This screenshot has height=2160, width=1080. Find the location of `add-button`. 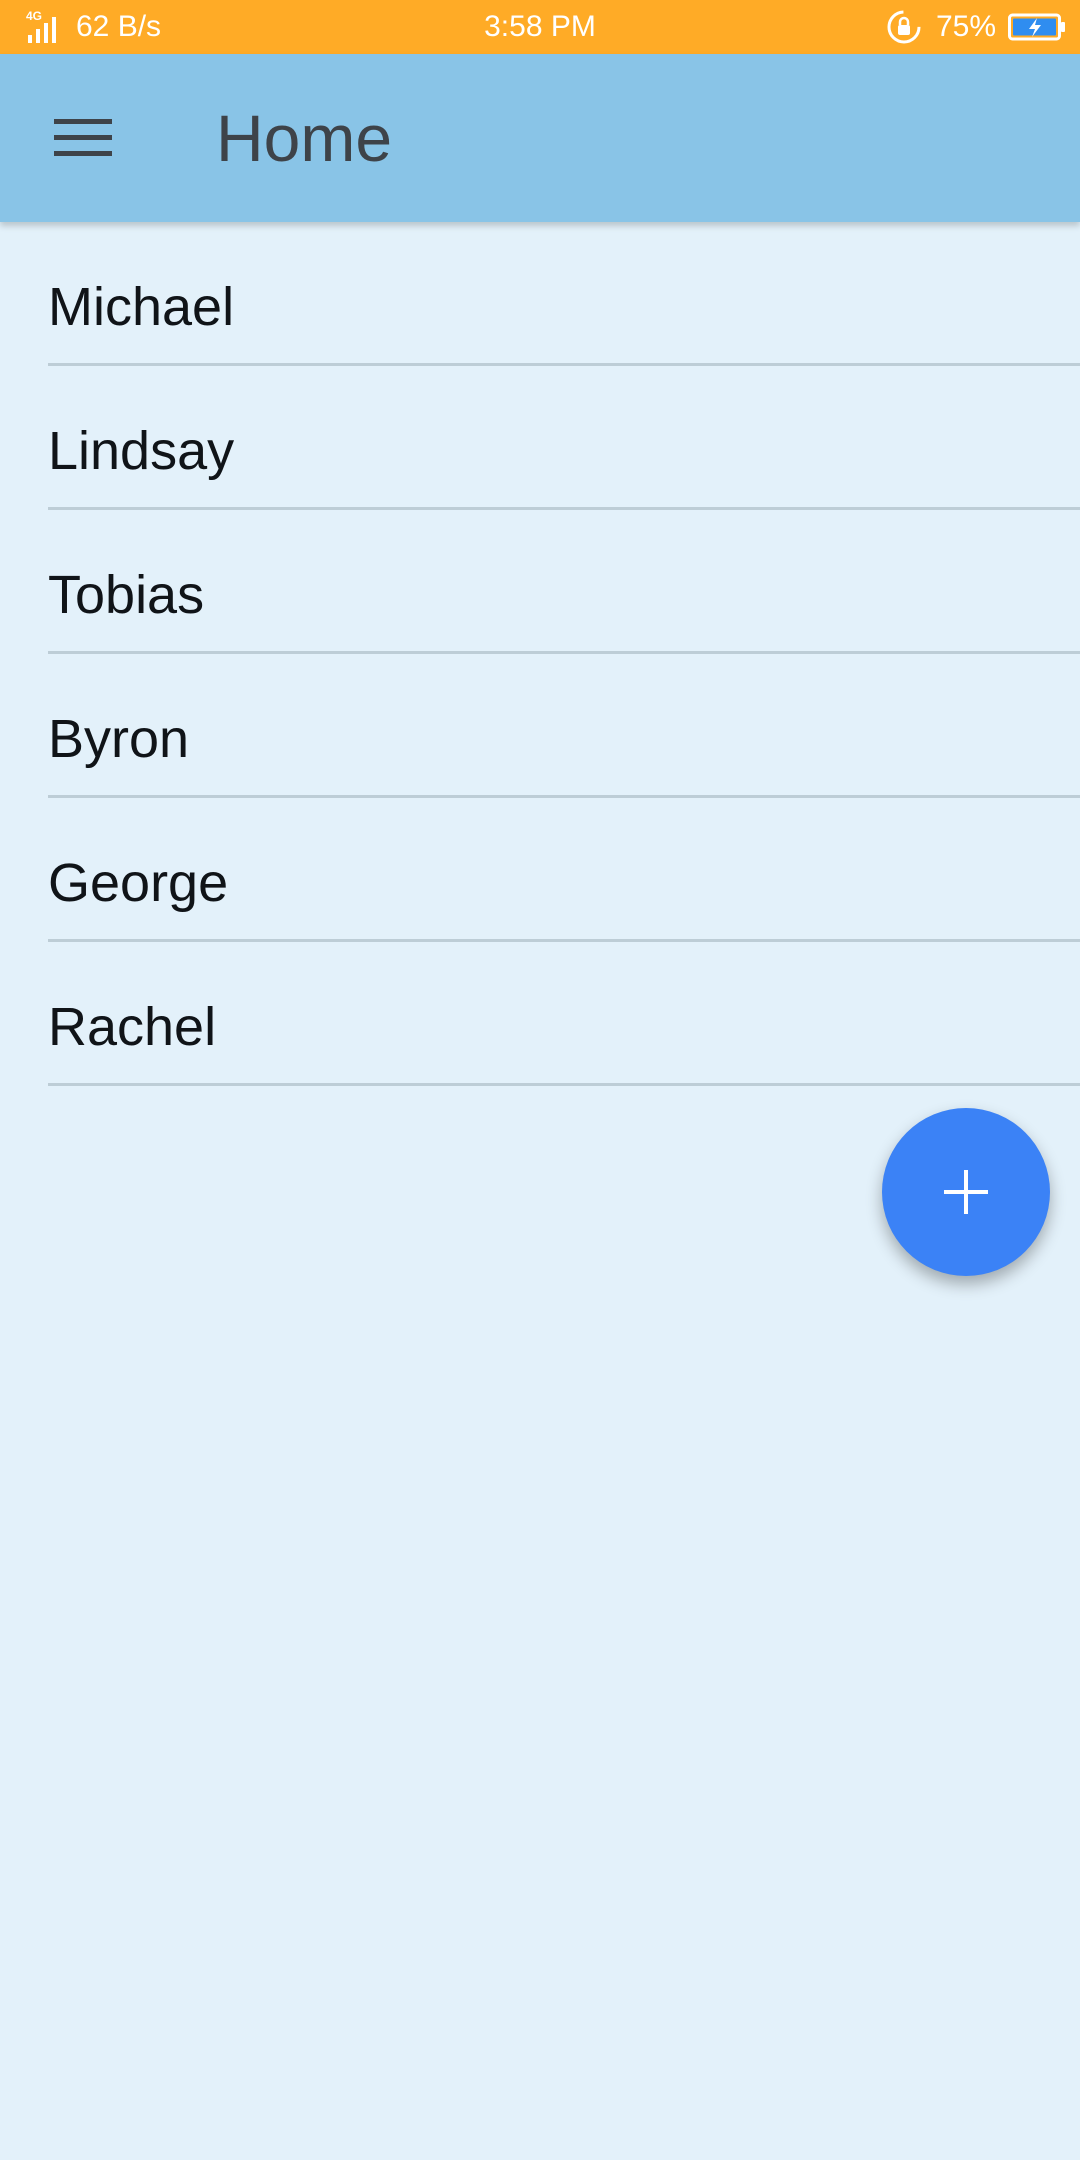

add-button is located at coordinates (966, 1192).